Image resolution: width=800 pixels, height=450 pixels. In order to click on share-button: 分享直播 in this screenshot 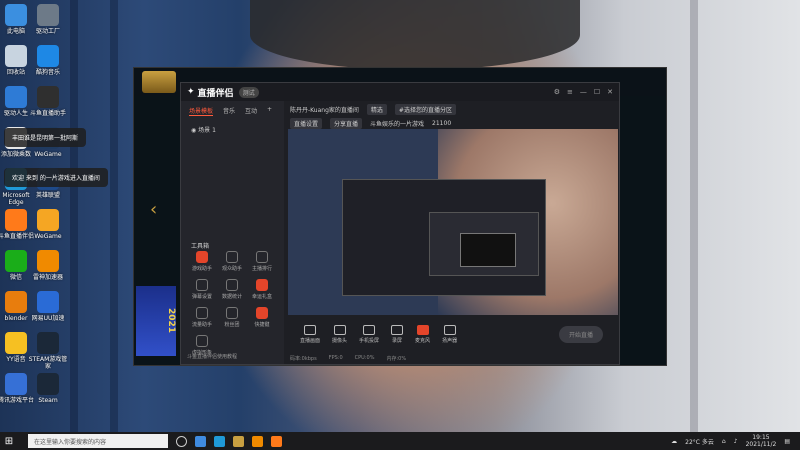, I will do `click(346, 123)`.